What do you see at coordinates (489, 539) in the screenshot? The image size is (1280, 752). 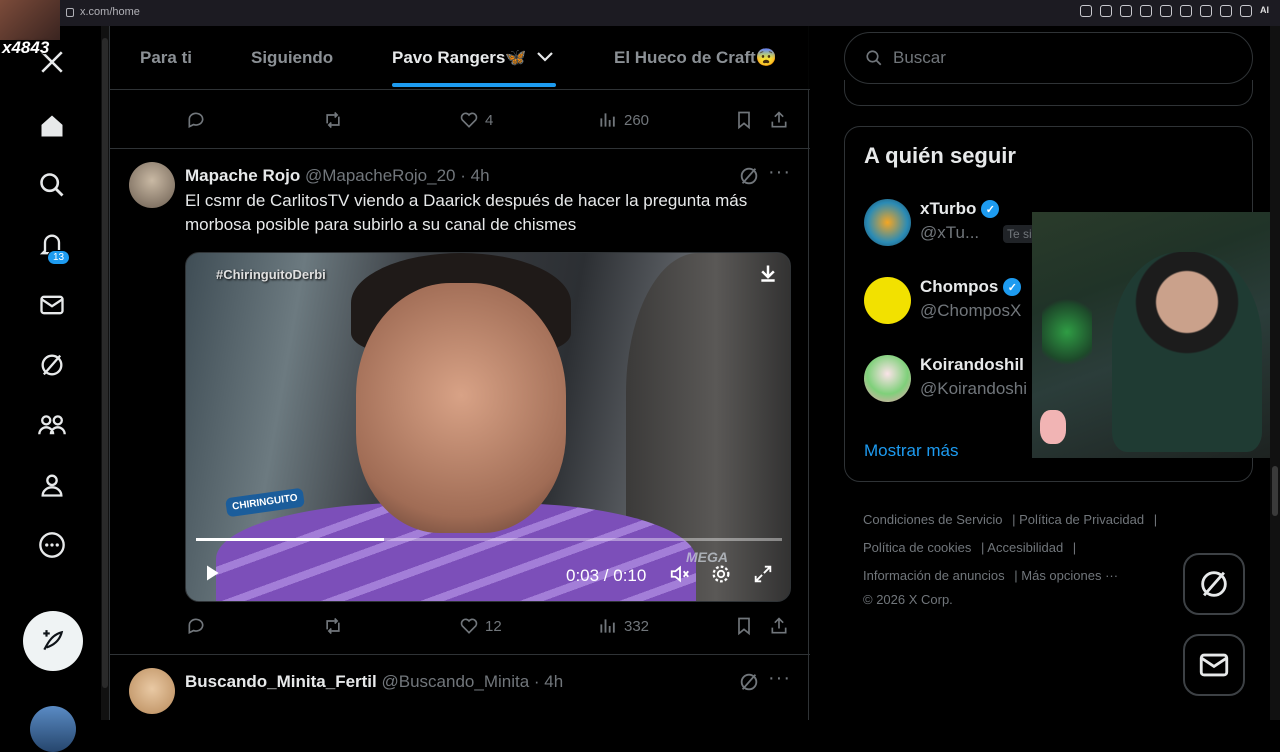 I see `video-progress-bar` at bounding box center [489, 539].